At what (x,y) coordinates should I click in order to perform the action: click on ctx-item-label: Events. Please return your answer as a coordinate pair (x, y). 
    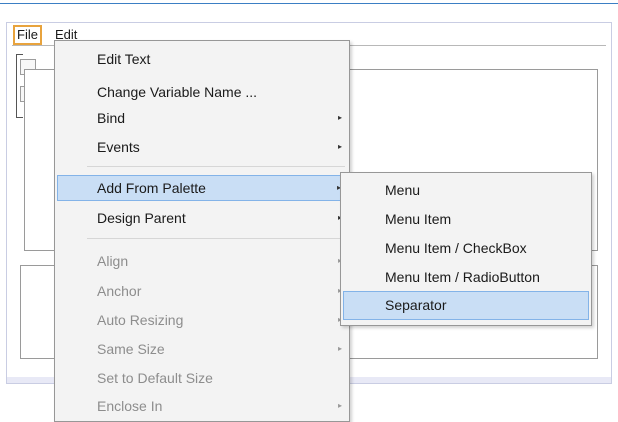
    Looking at the image, I should click on (118, 147).